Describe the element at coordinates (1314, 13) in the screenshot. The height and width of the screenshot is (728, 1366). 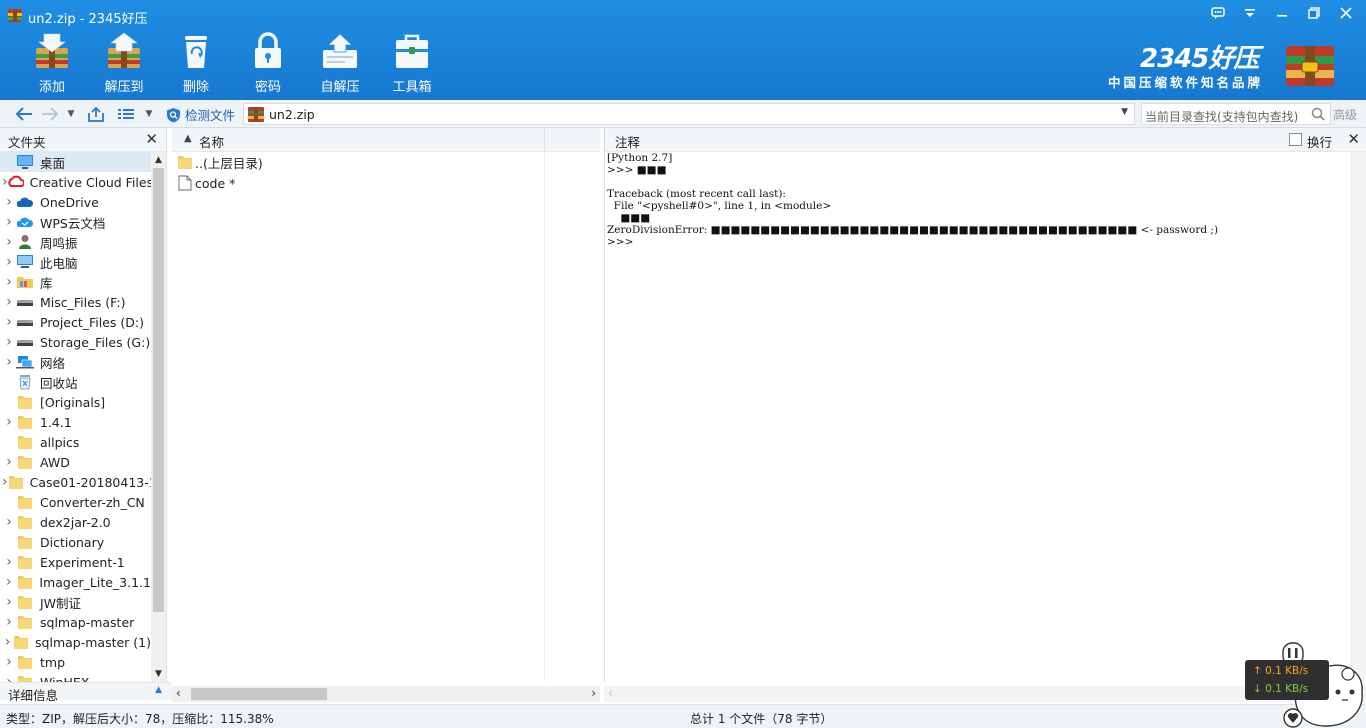
I see `maximize-button` at that location.